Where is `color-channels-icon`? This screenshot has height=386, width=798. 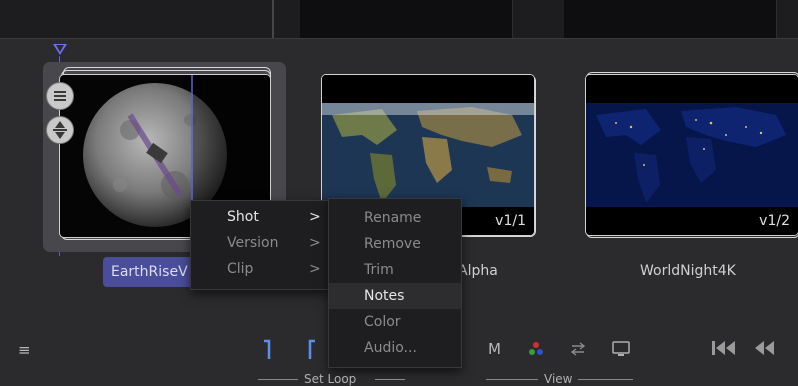
color-channels-icon is located at coordinates (536, 349).